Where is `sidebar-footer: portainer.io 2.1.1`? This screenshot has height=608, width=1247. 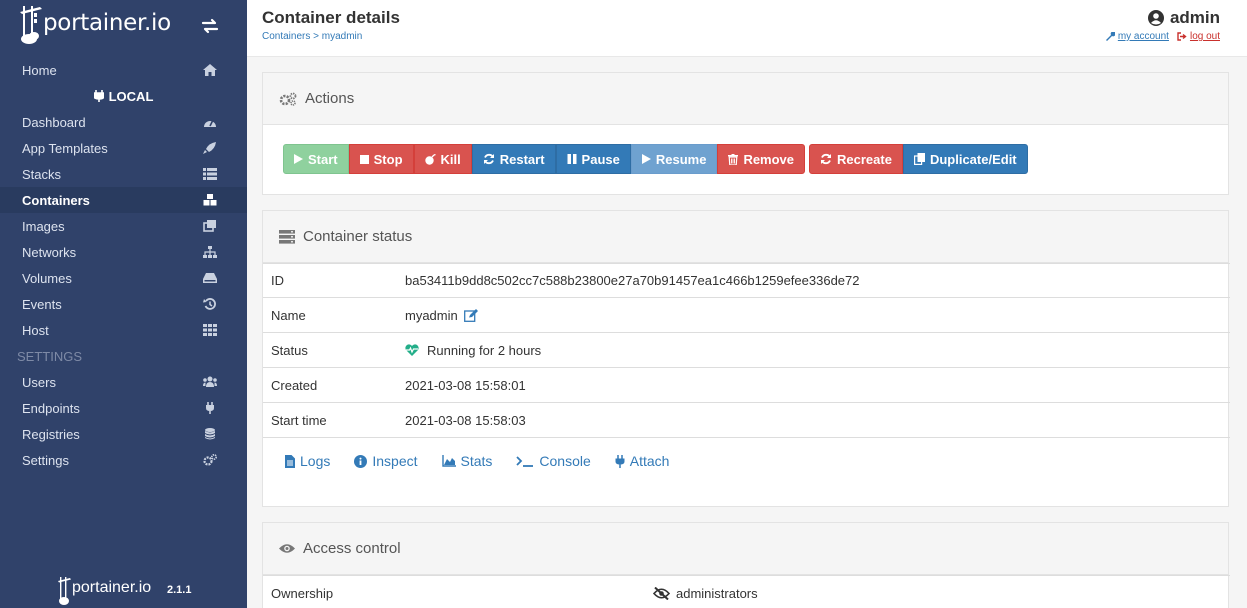 sidebar-footer: portainer.io 2.1.1 is located at coordinates (143, 591).